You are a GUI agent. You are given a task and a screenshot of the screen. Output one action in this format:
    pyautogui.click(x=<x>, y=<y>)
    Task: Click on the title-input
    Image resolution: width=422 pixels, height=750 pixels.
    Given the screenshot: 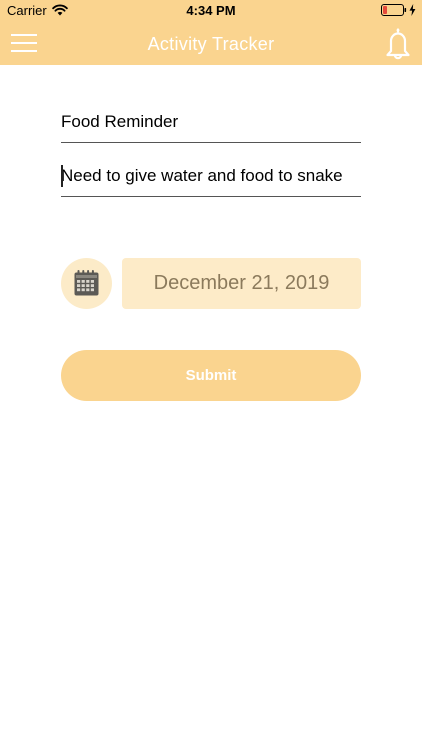 What is the action you would take?
    pyautogui.click(x=211, y=122)
    